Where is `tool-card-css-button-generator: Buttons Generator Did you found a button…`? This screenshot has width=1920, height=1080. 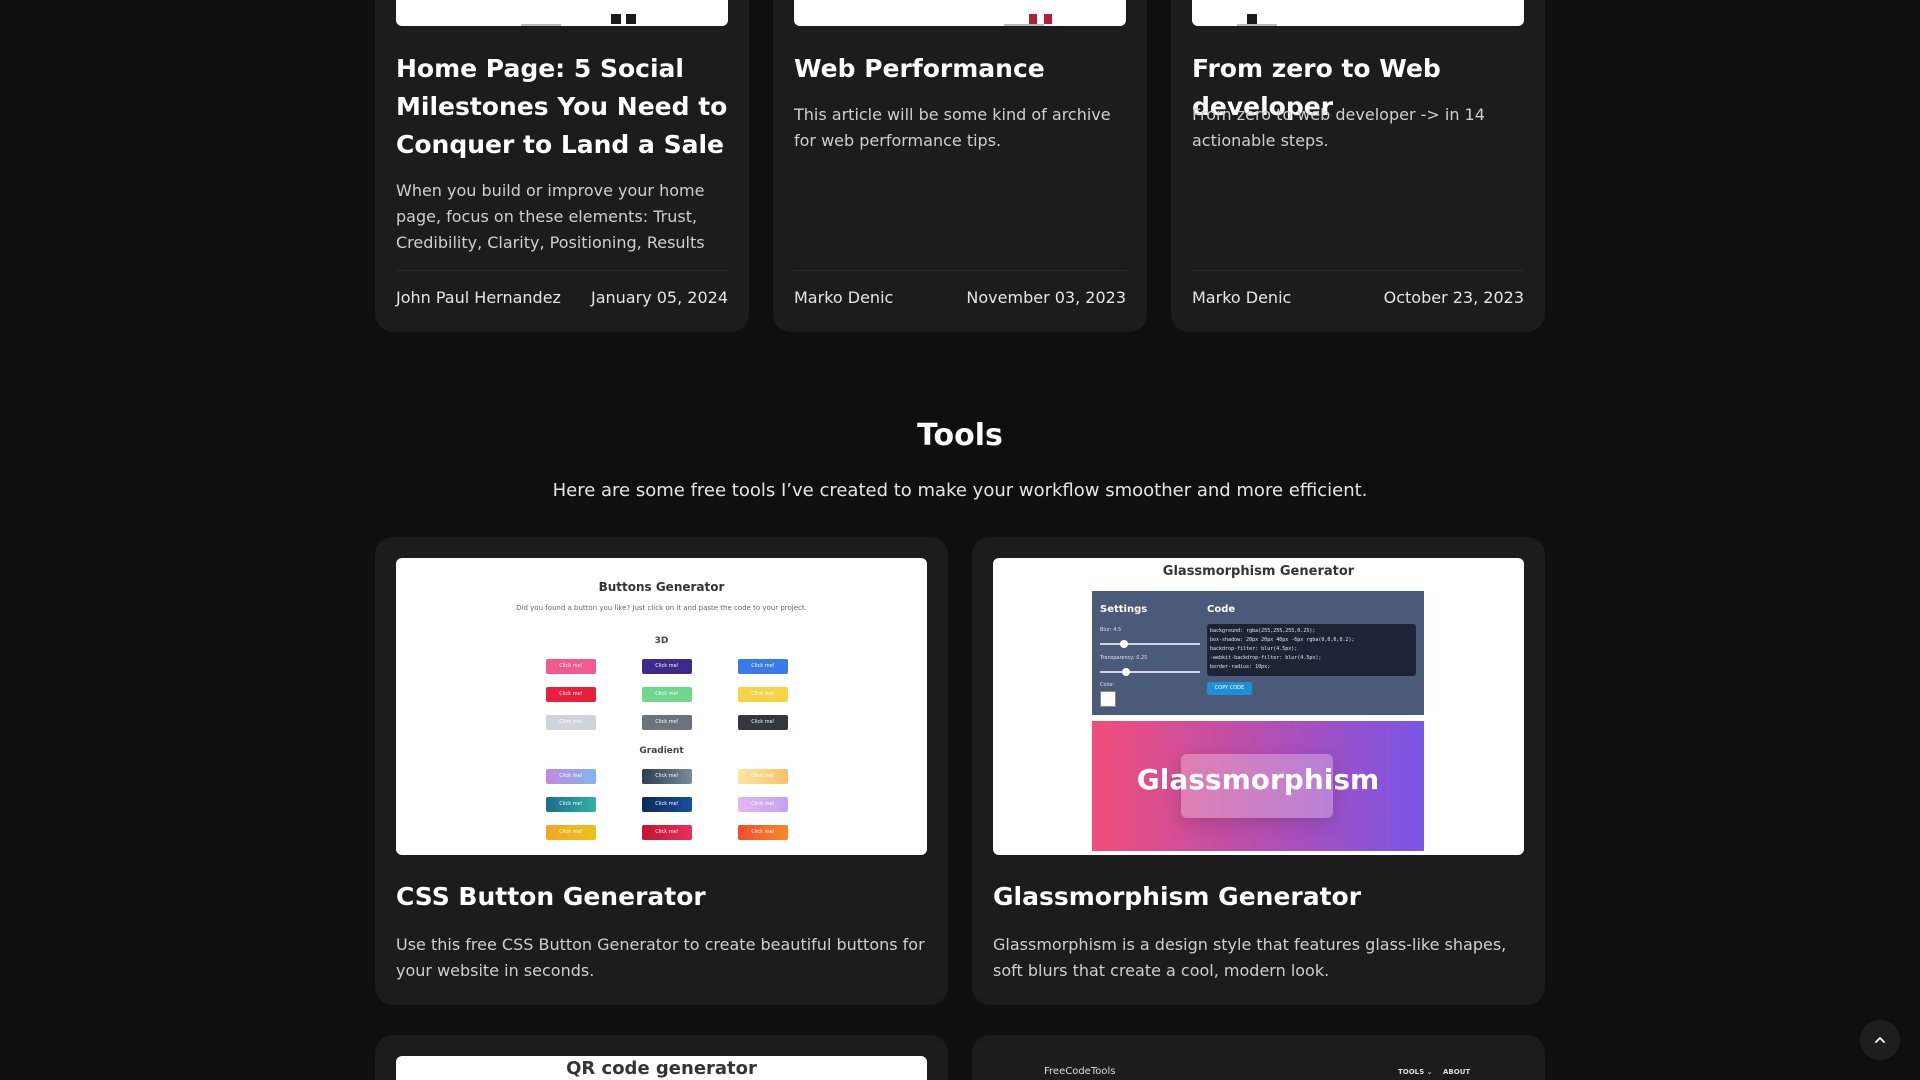
tool-card-css-button-generator: Buttons Generator Did you found a button… is located at coordinates (661, 771).